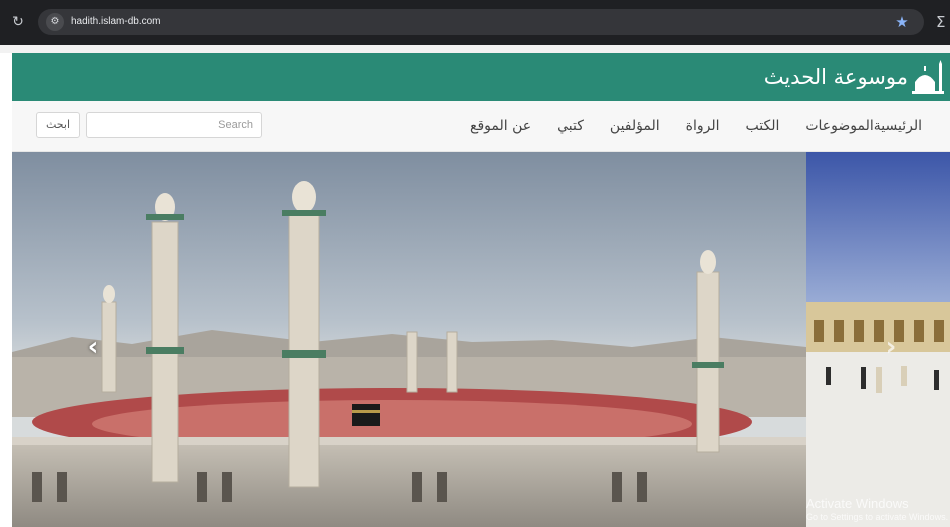  What do you see at coordinates (703, 126) in the screenshot?
I see `nav-item-narrators: الرواة` at bounding box center [703, 126].